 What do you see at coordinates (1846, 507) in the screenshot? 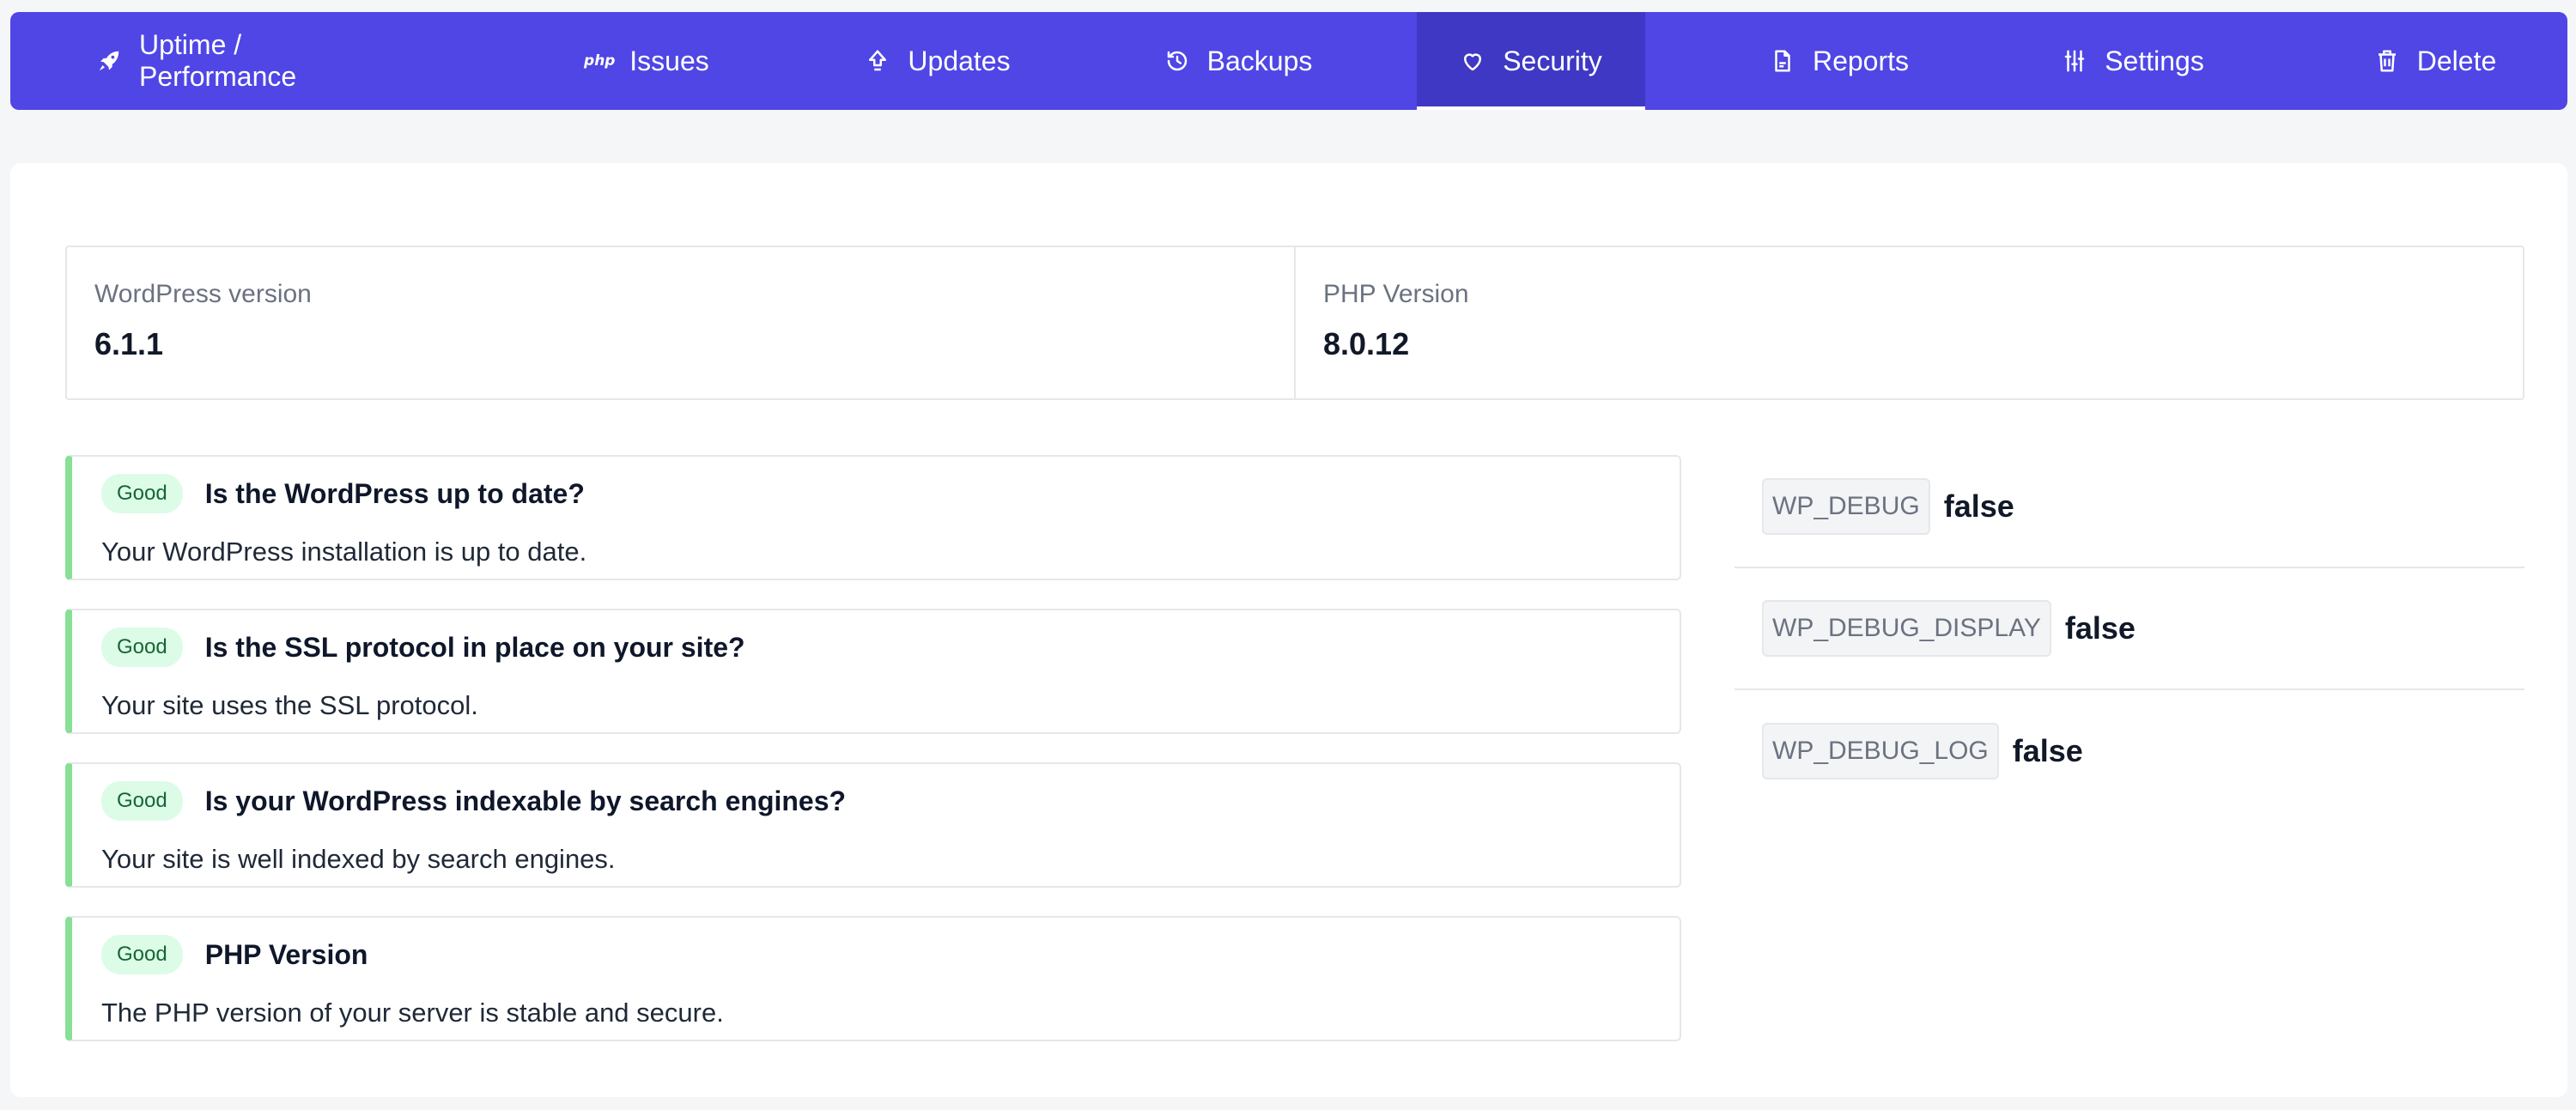
I see `debug-key: WP_DEBUG` at bounding box center [1846, 507].